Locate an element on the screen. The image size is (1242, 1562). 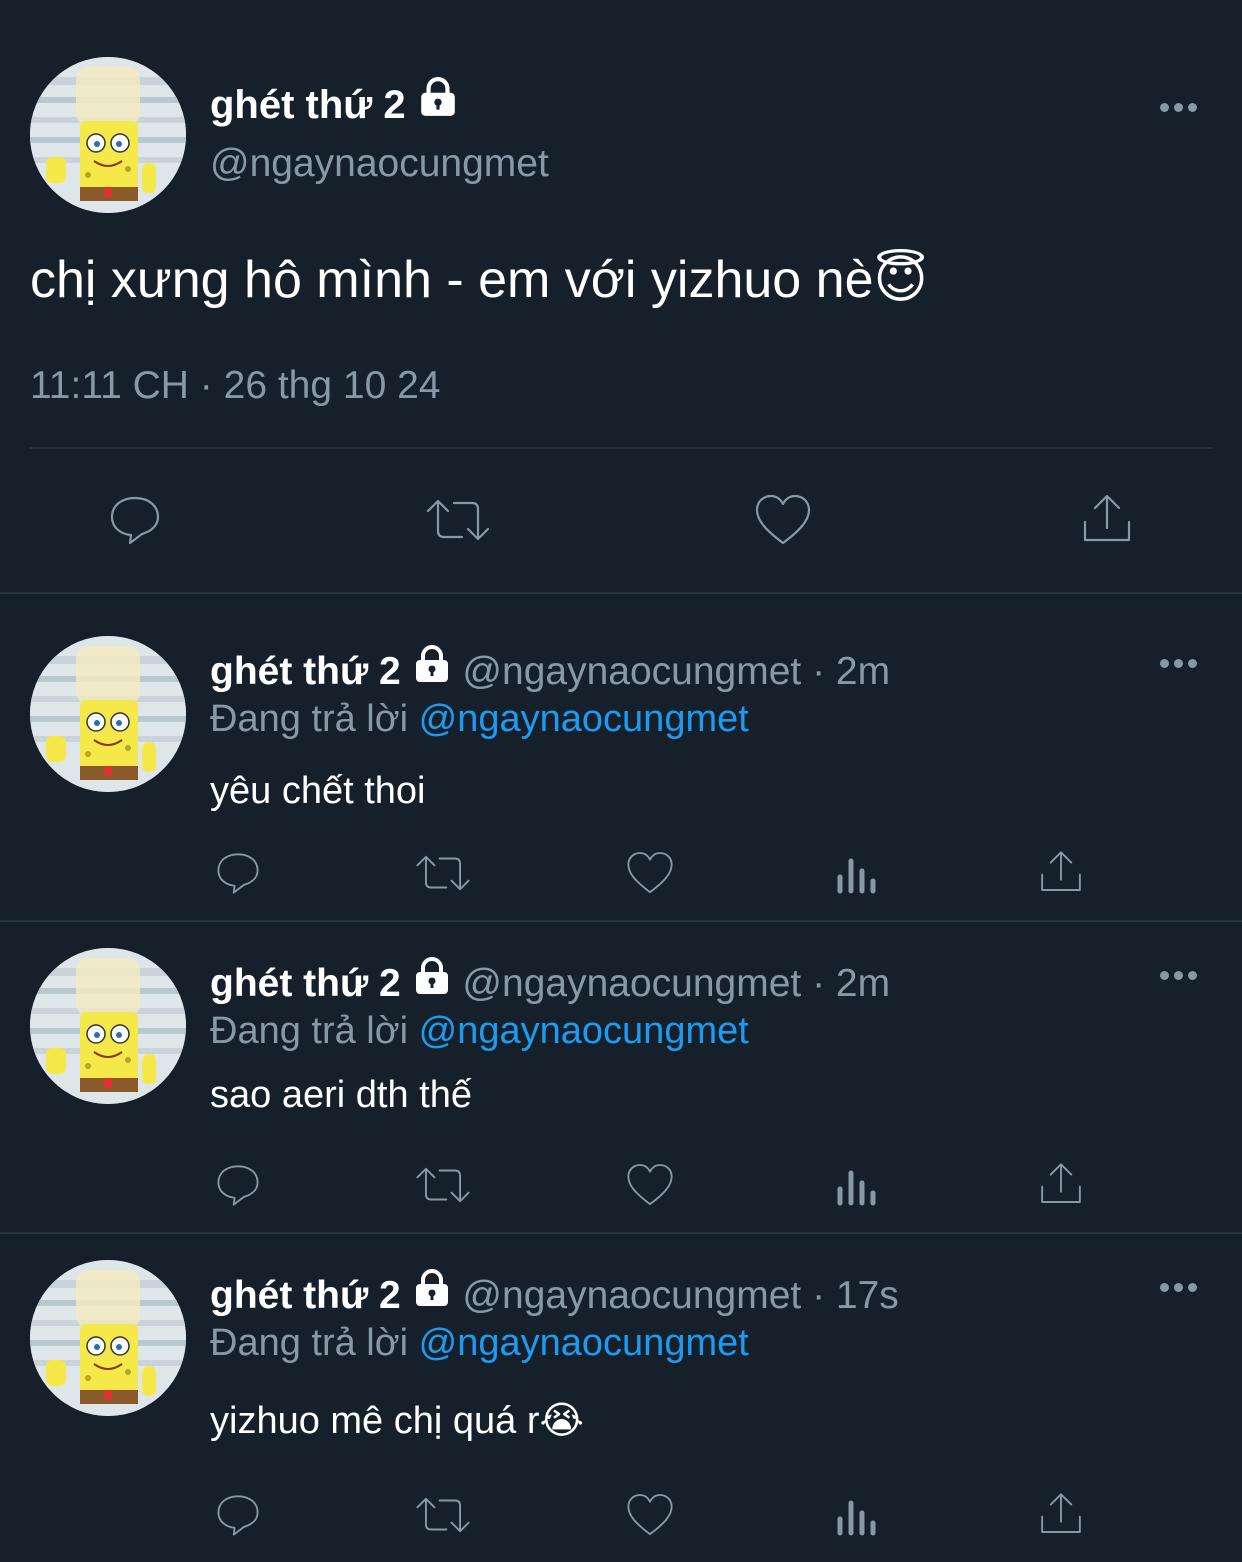
reply-header: ghét thứ 2 @ngaynaocungmet · 17s is located at coordinates (554, 1293).